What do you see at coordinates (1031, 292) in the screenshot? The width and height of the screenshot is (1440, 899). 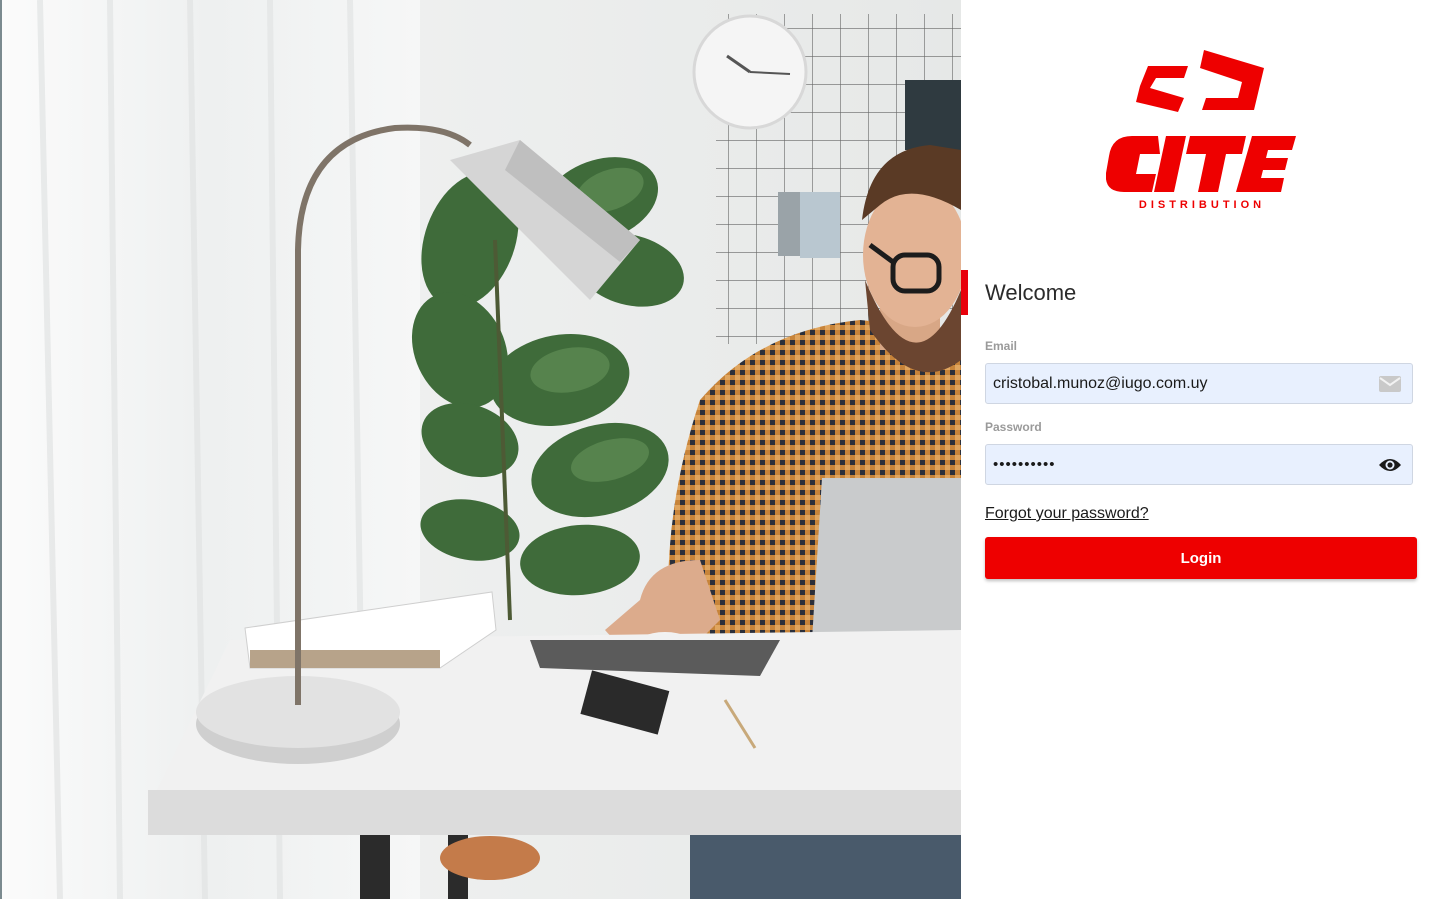 I see `welcome-heading: Welcome` at bounding box center [1031, 292].